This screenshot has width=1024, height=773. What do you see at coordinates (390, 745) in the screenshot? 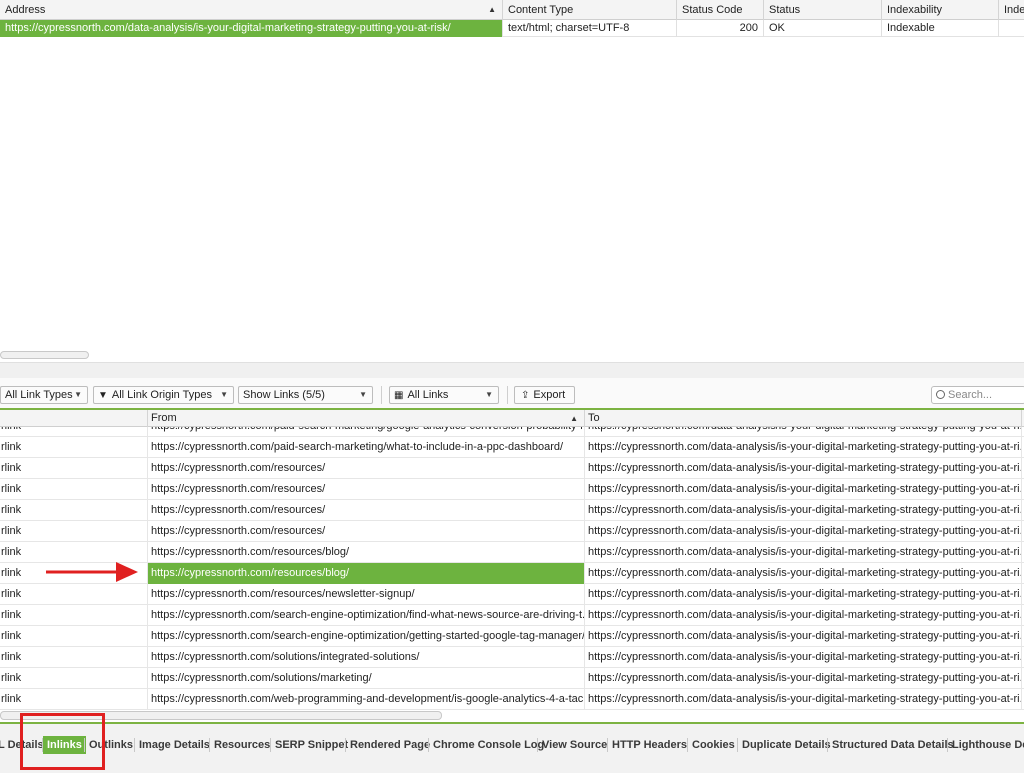
I see `tab-rendered-page: Rendered Page` at bounding box center [390, 745].